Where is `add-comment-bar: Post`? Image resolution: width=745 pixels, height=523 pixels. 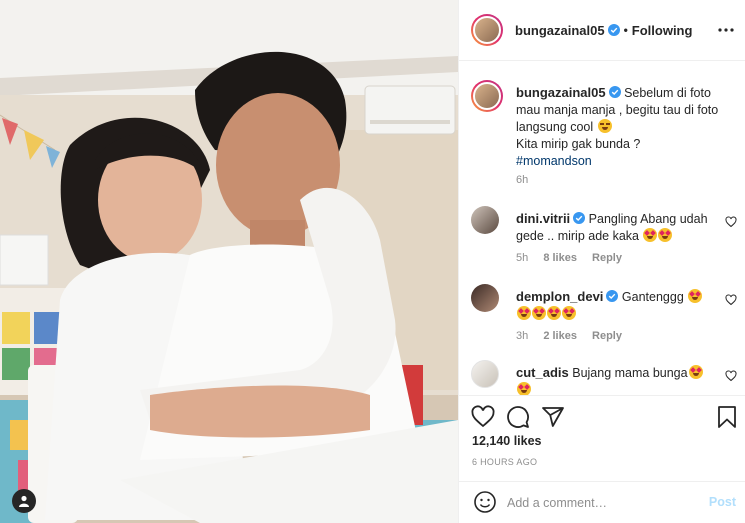 add-comment-bar: Post is located at coordinates (602, 502).